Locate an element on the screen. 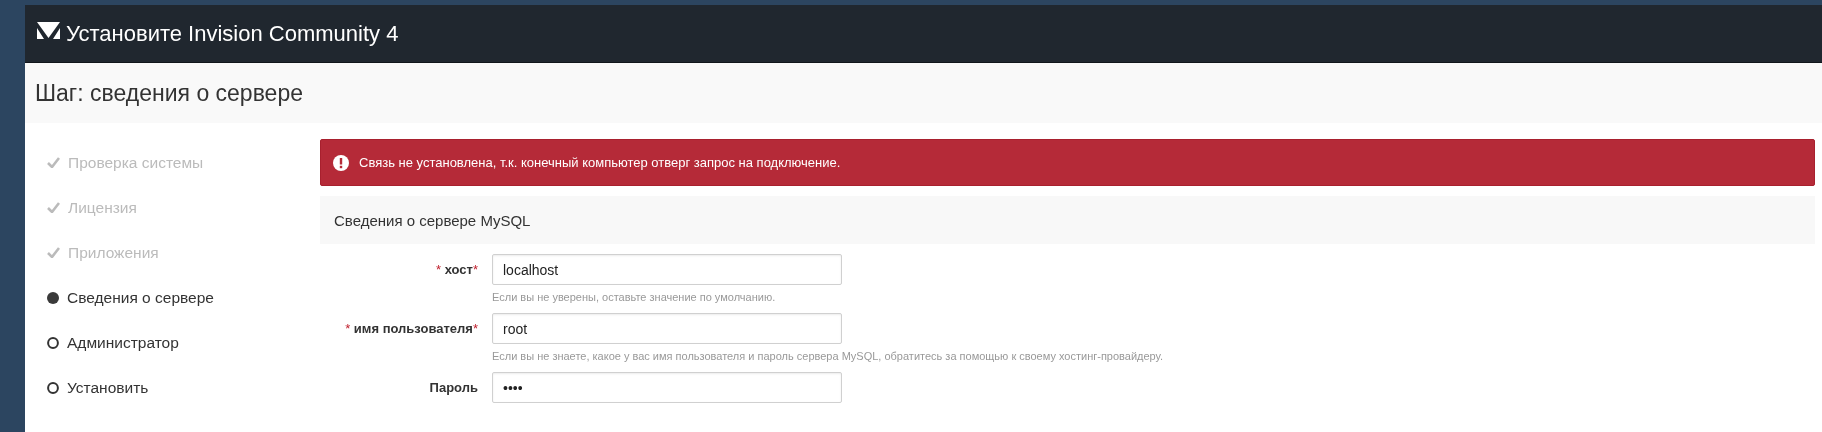  input-field: localhost is located at coordinates (667, 269).